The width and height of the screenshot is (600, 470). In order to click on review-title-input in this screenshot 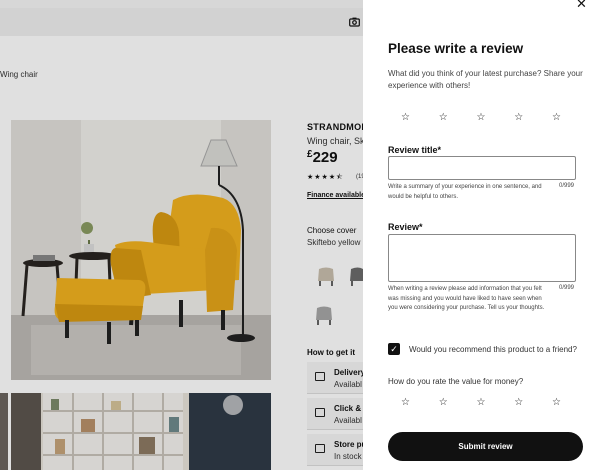, I will do `click(482, 168)`.